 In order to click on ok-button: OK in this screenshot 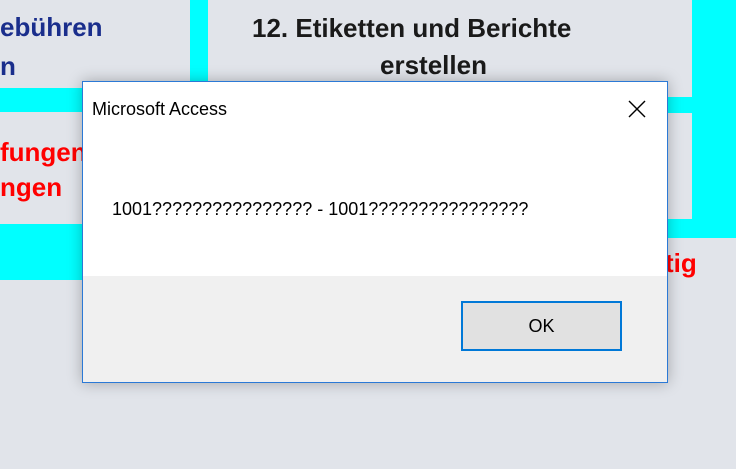, I will do `click(541, 326)`.